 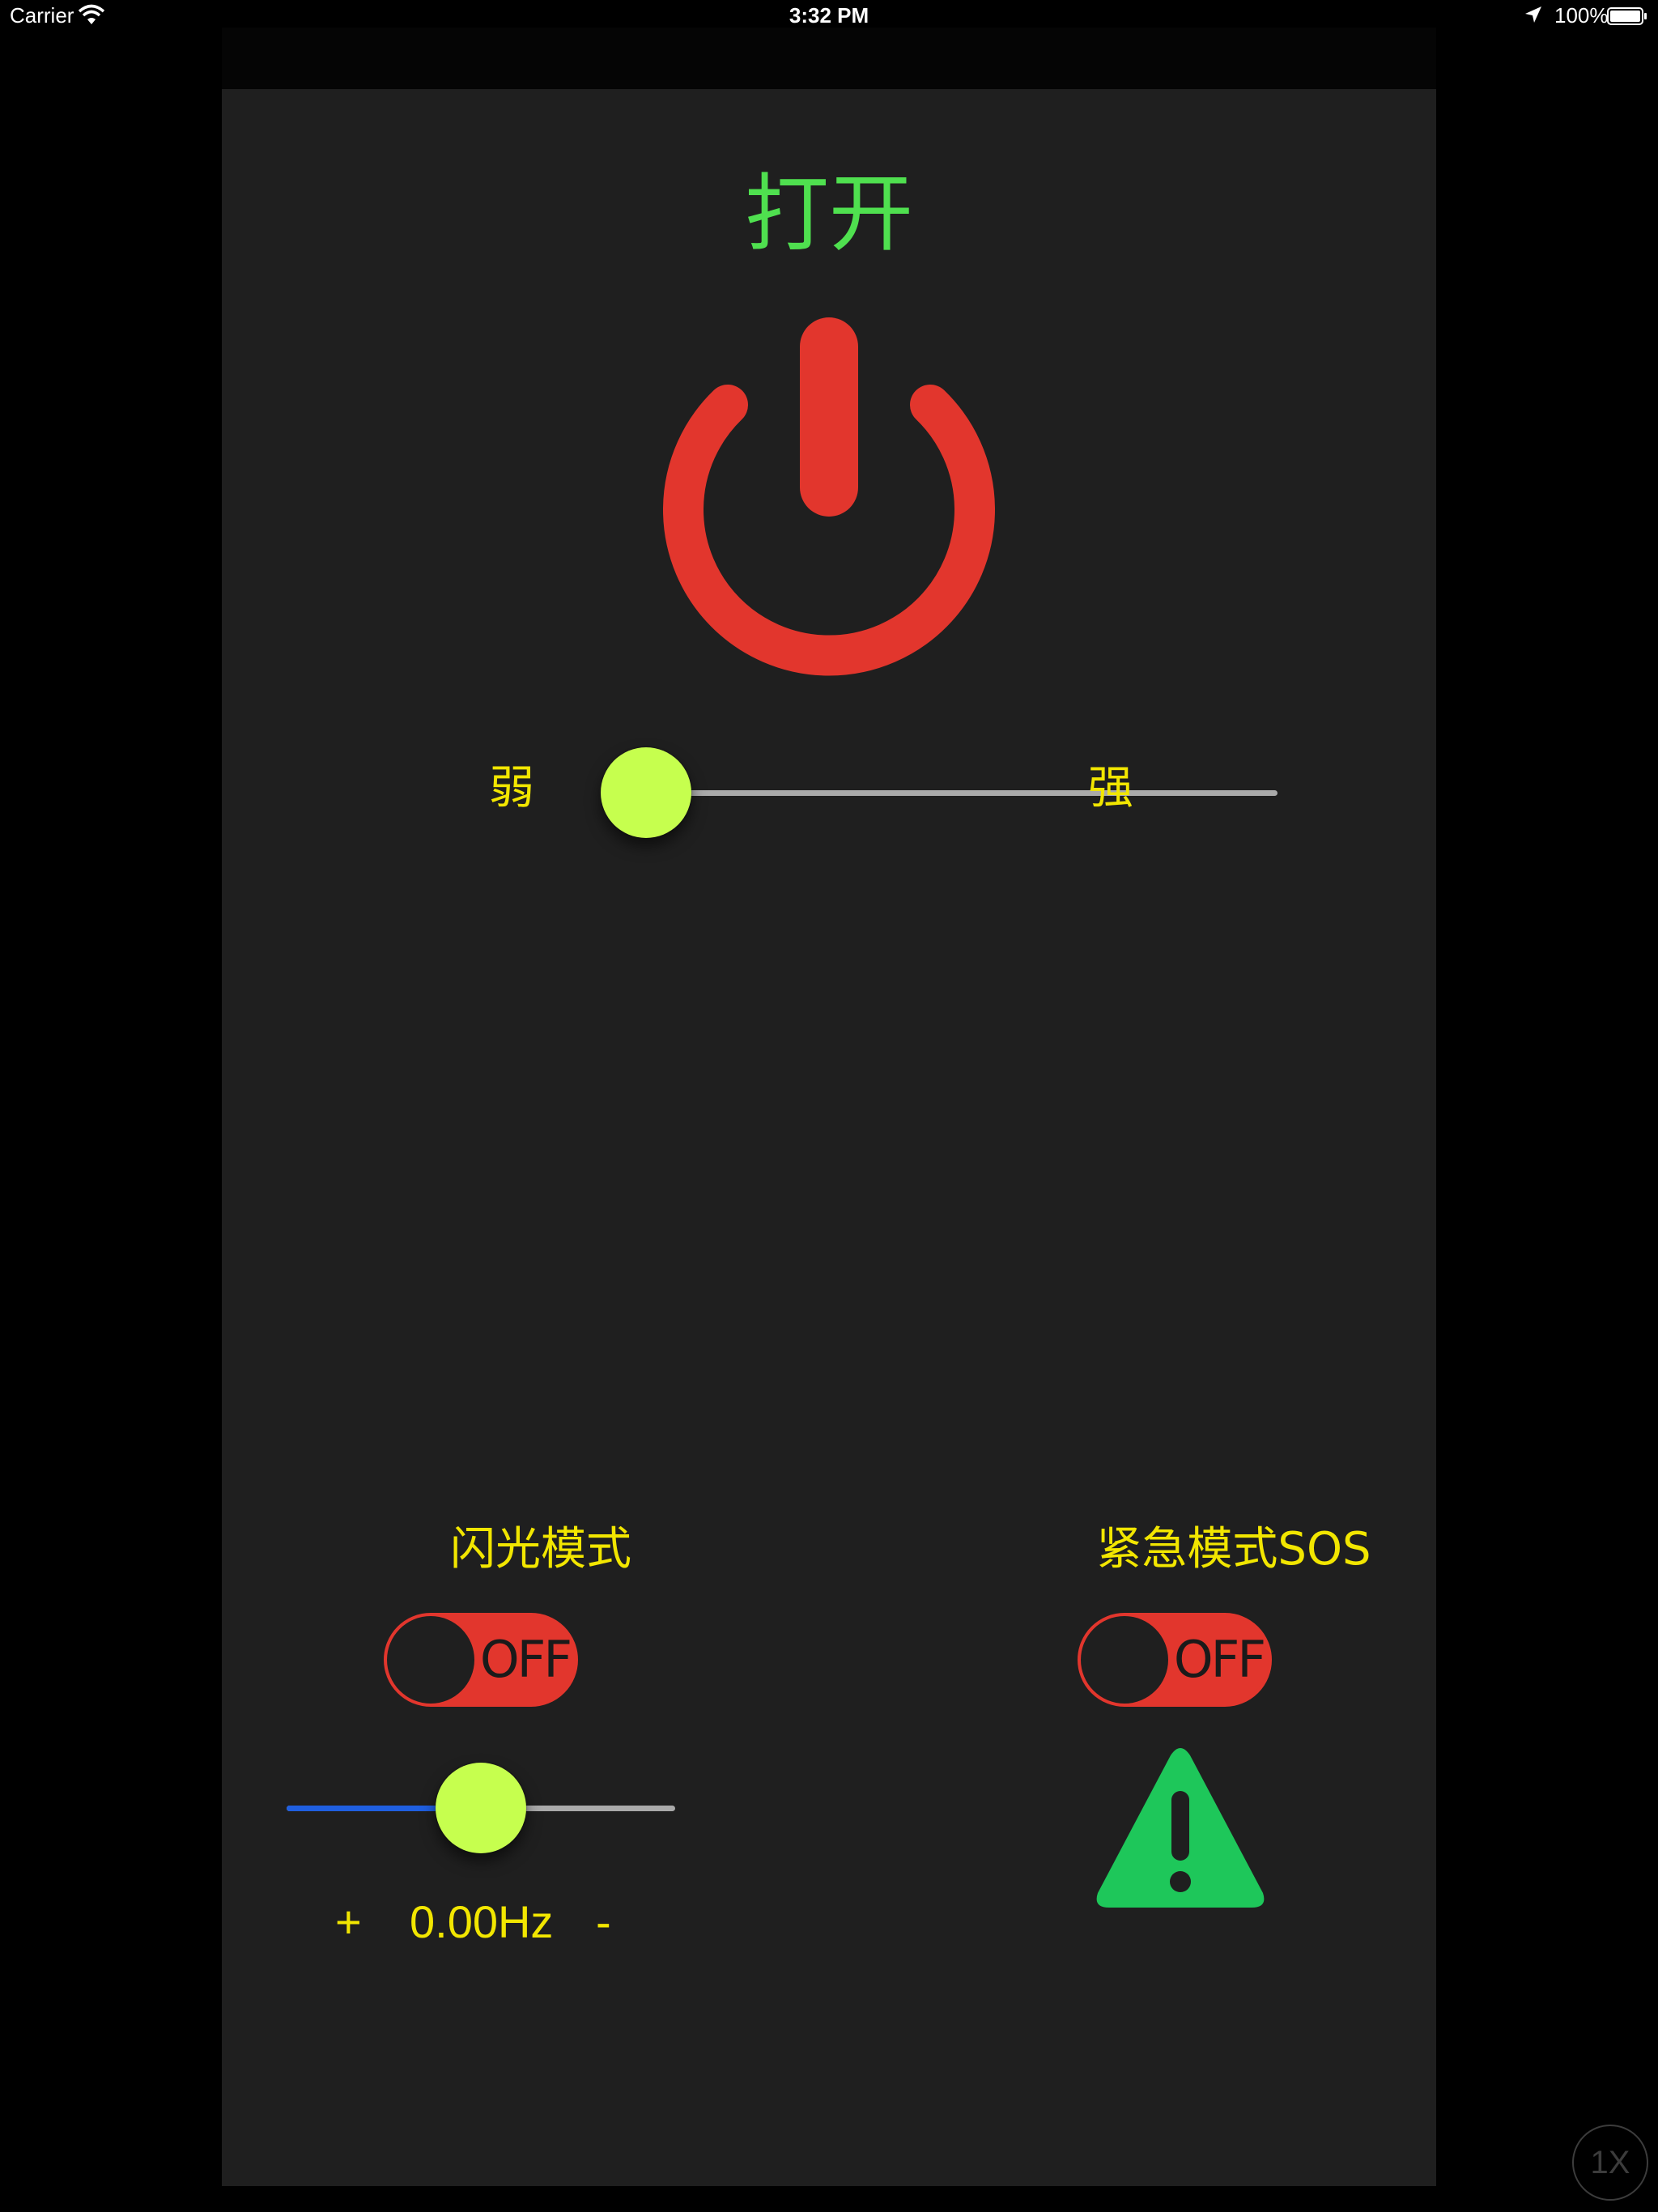 I want to click on frequency-increase-button: +, so click(x=348, y=1923).